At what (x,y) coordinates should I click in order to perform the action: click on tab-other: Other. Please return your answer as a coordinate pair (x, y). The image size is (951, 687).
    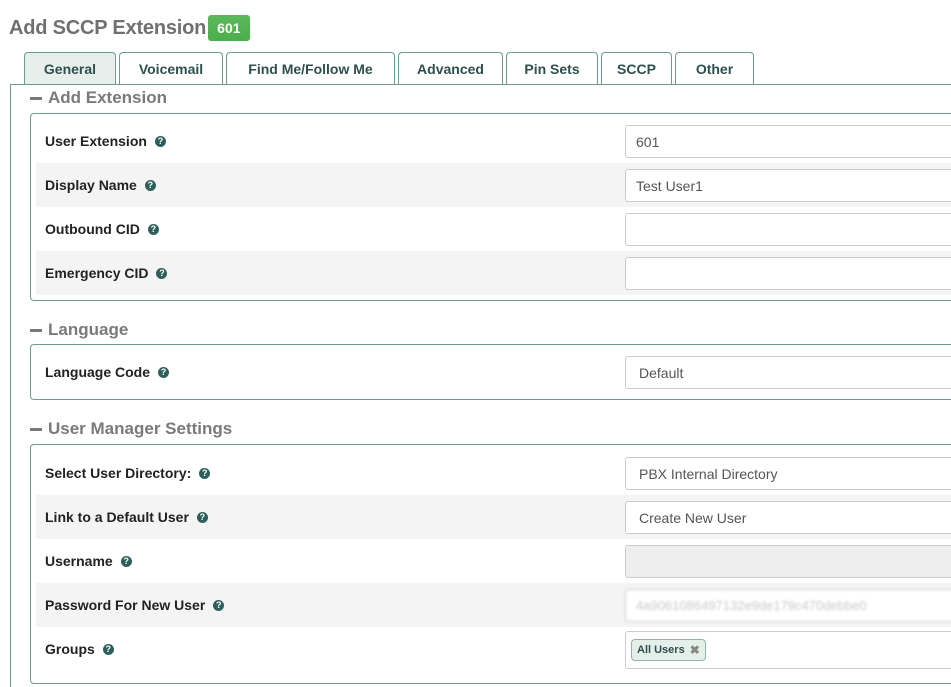
    Looking at the image, I should click on (714, 68).